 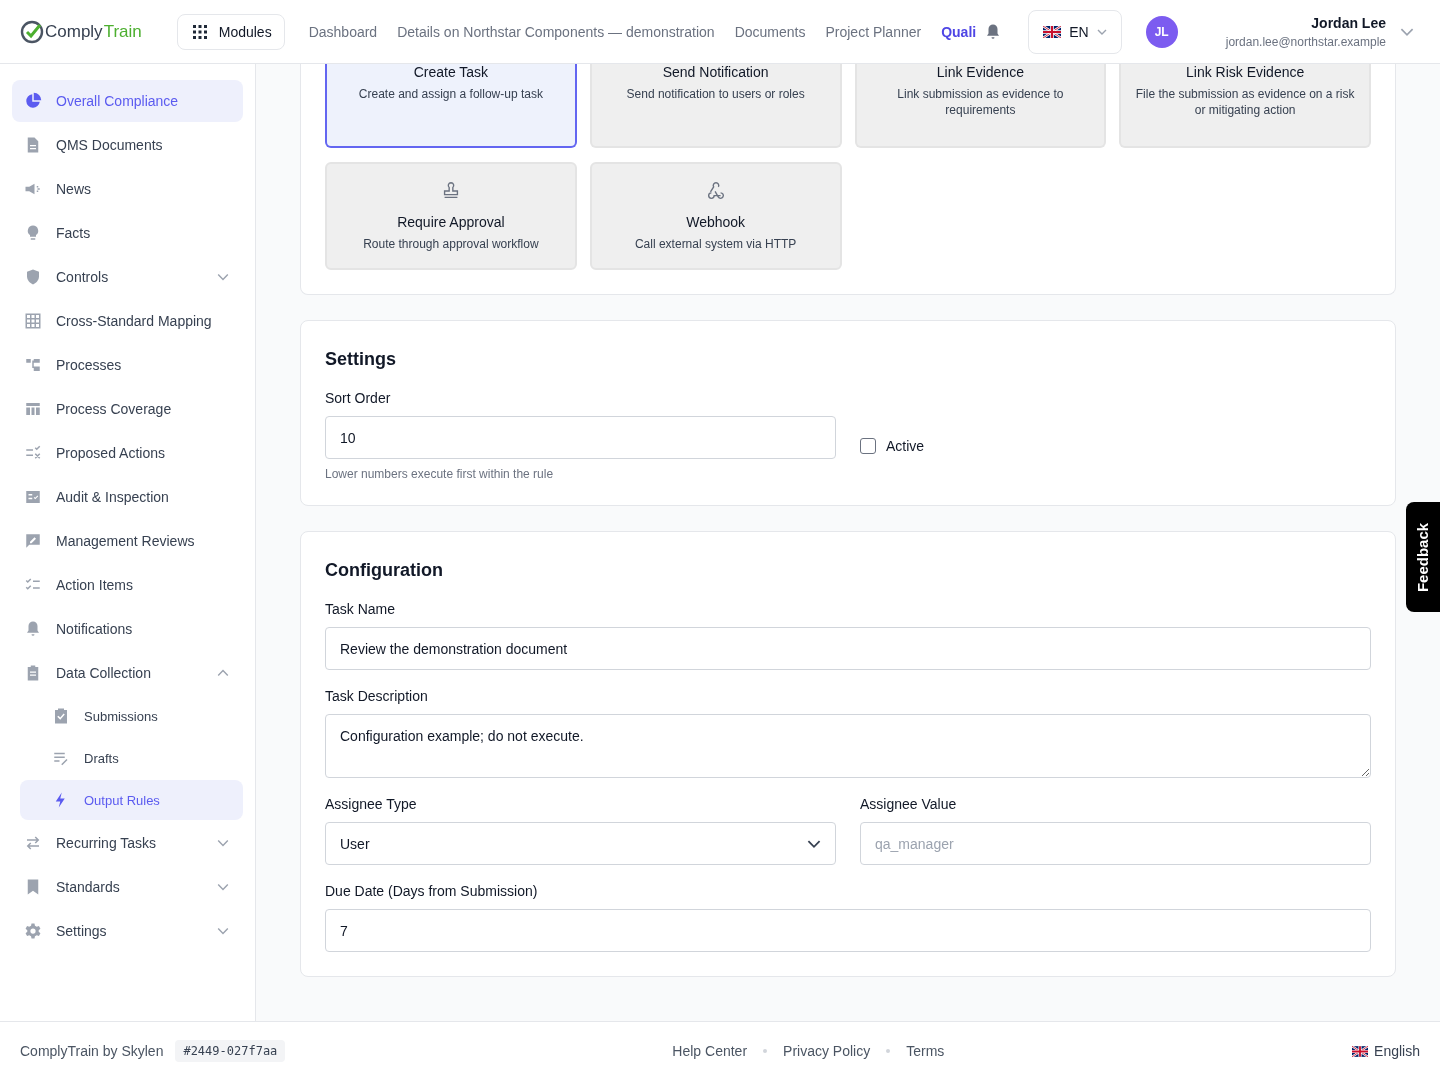 What do you see at coordinates (127, 365) in the screenshot?
I see `sidebar-item: Processes` at bounding box center [127, 365].